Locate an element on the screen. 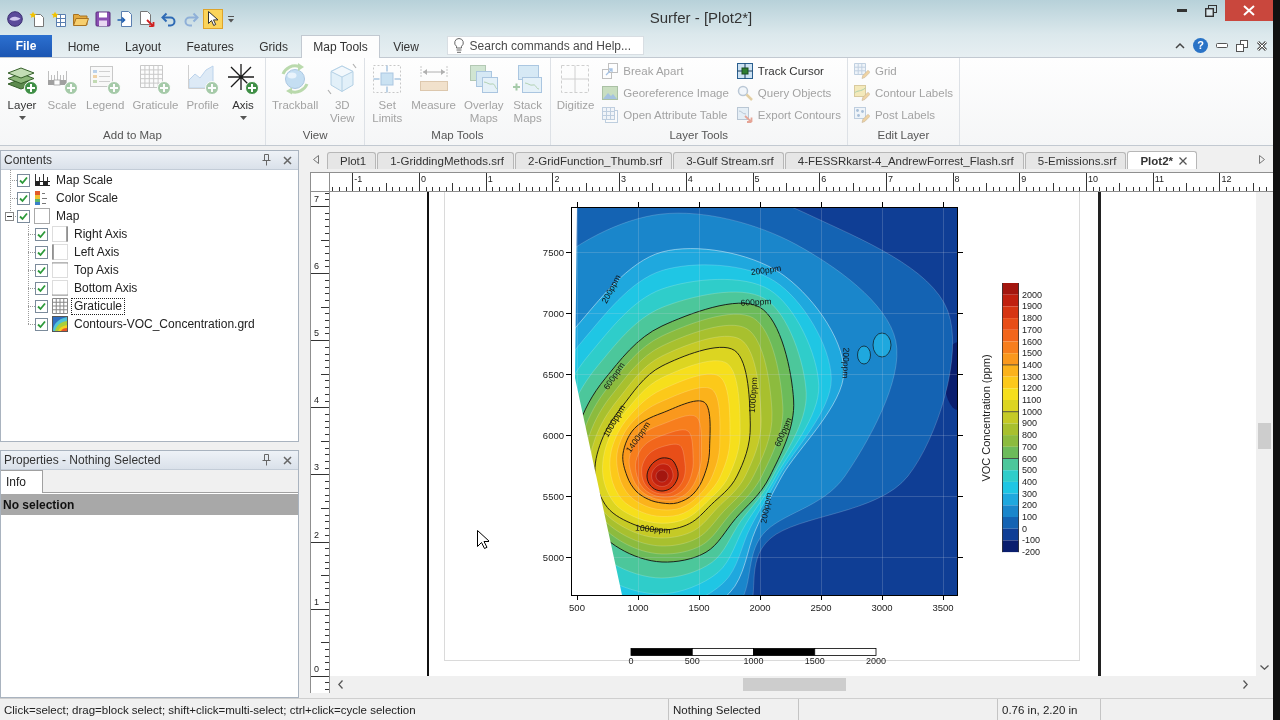 The height and width of the screenshot is (720, 1280). ribbon-button: Axis is located at coordinates (243, 93).